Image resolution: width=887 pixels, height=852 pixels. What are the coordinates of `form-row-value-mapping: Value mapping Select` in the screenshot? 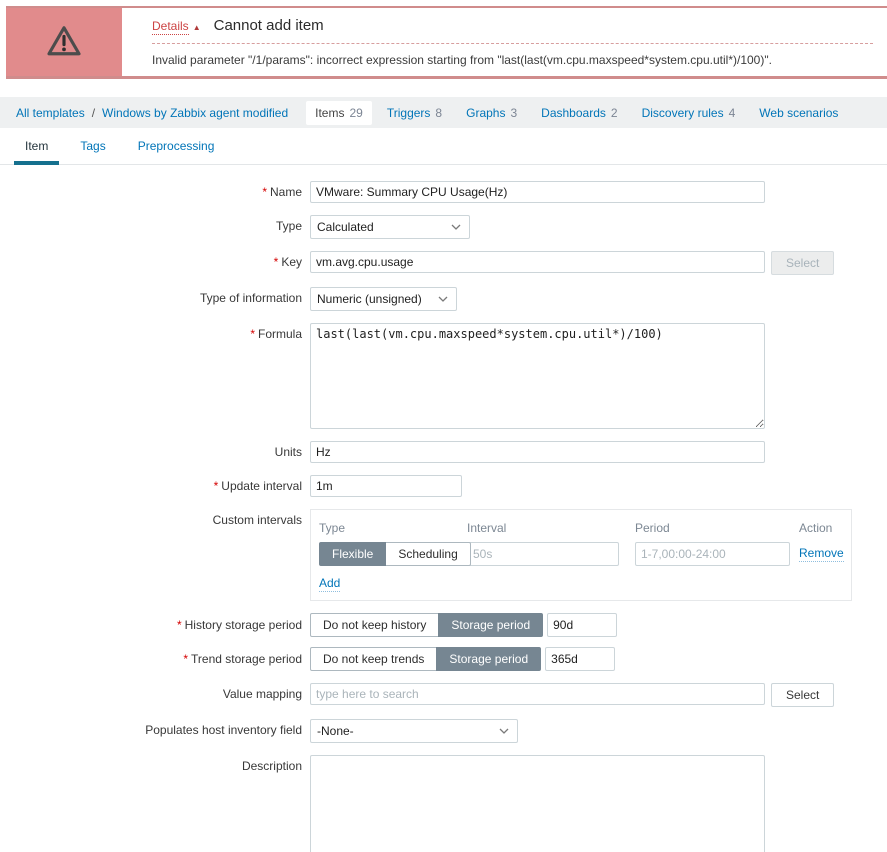 It's located at (443, 695).